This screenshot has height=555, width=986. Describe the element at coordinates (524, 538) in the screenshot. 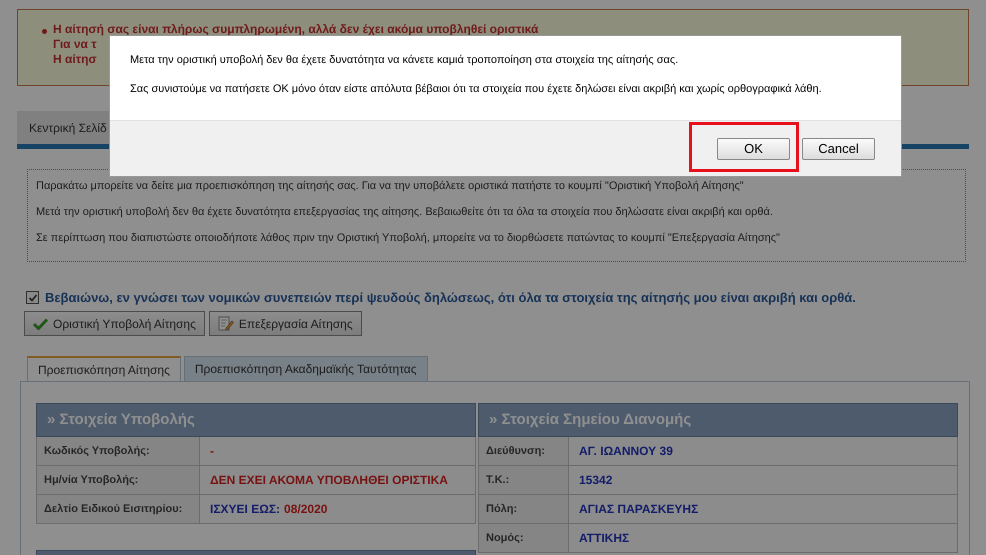

I see `table-cell: Νομός:` at that location.